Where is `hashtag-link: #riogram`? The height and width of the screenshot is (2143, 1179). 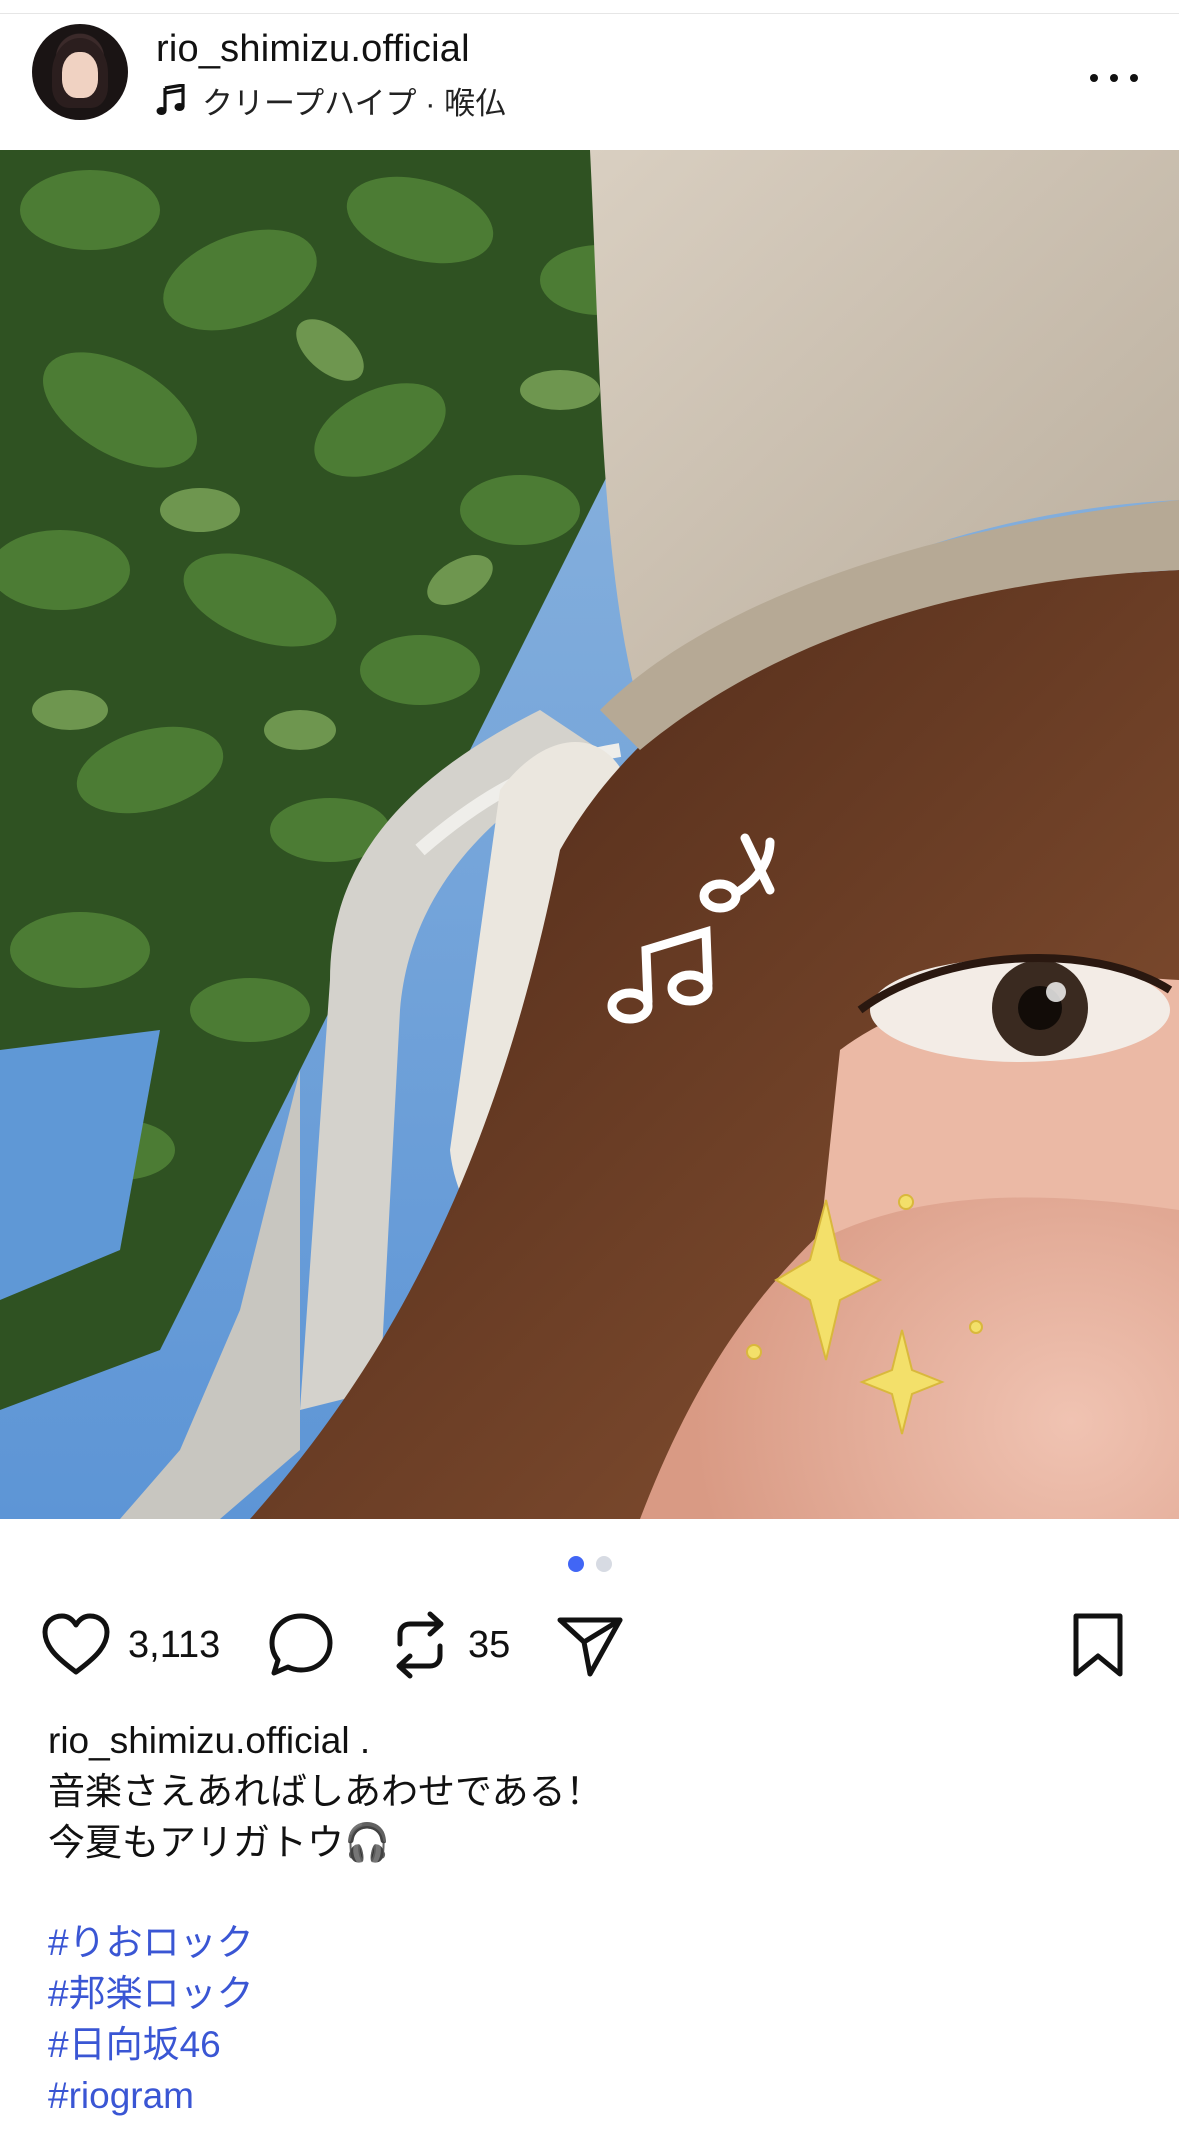 hashtag-link: #riogram is located at coordinates (151, 2095).